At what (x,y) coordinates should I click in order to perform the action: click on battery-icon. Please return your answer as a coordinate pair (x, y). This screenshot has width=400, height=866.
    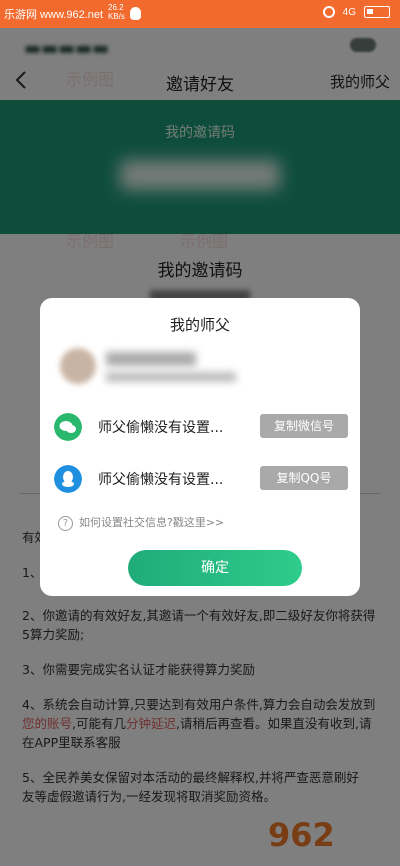
    Looking at the image, I should click on (377, 12).